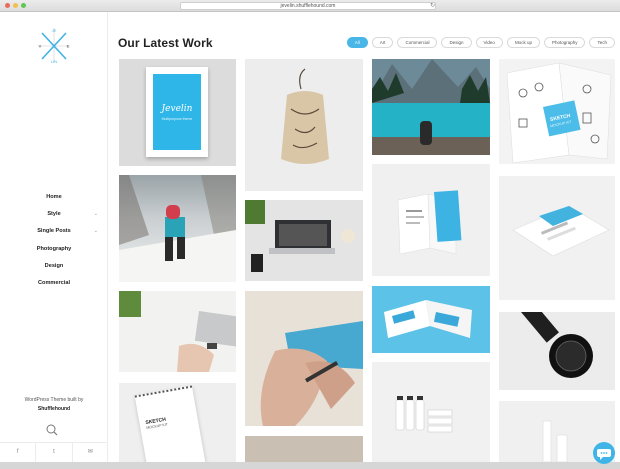 The image size is (620, 469). What do you see at coordinates (129, 43) in the screenshot?
I see `title-light: Our` at bounding box center [129, 43].